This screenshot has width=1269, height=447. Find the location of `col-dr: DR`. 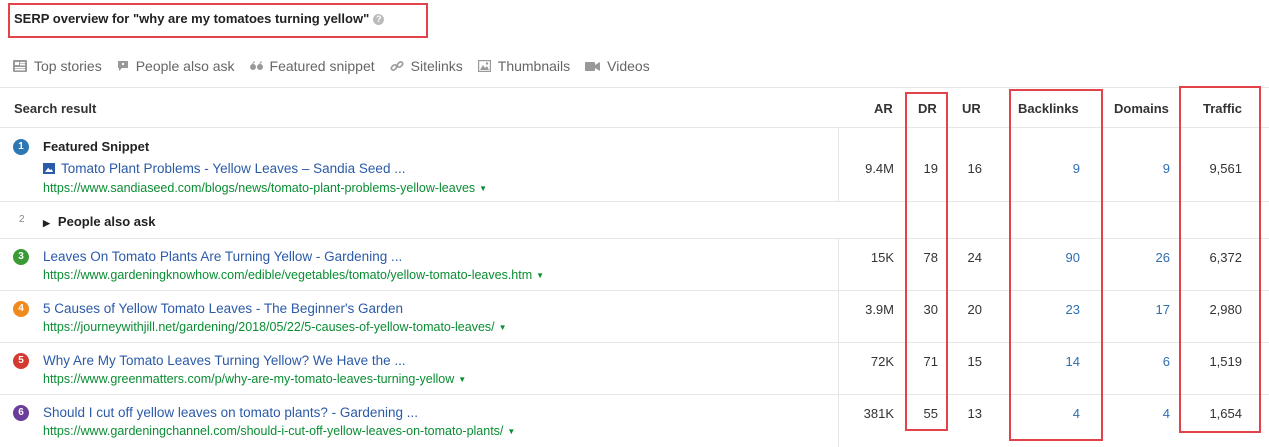

col-dr: DR is located at coordinates (927, 108).